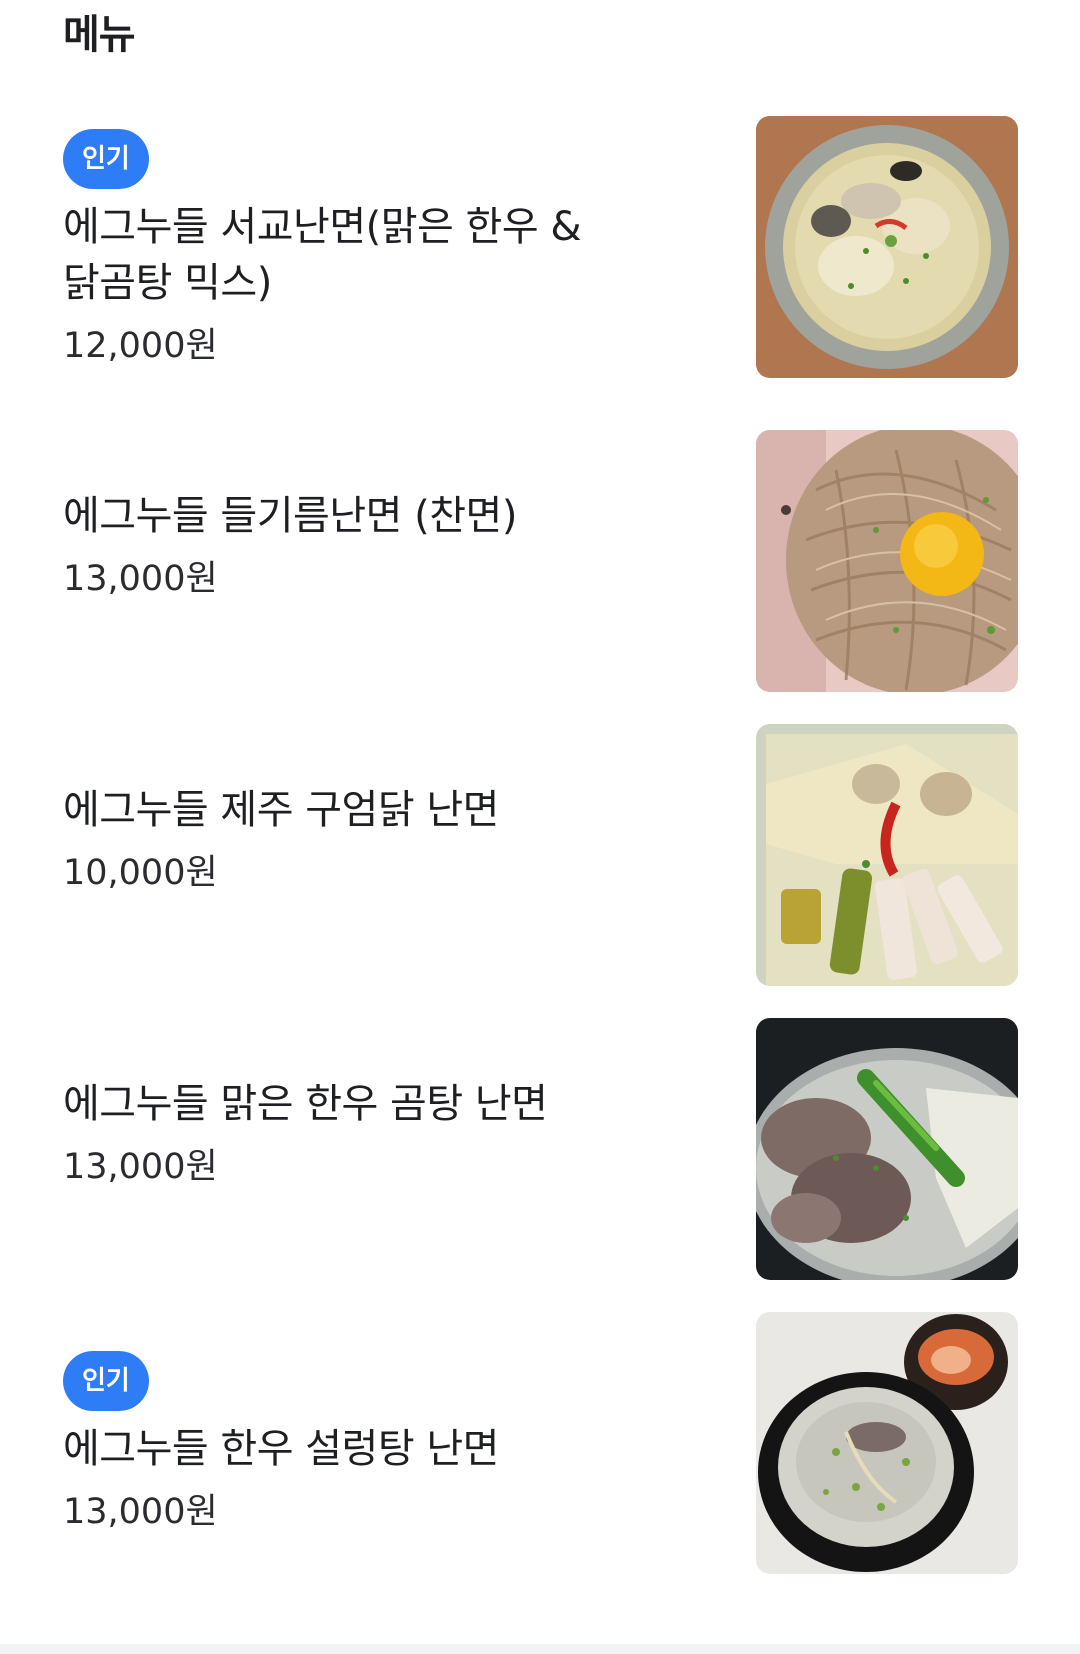  I want to click on clear-broth-noodle-bowl-icon, so click(887, 247).